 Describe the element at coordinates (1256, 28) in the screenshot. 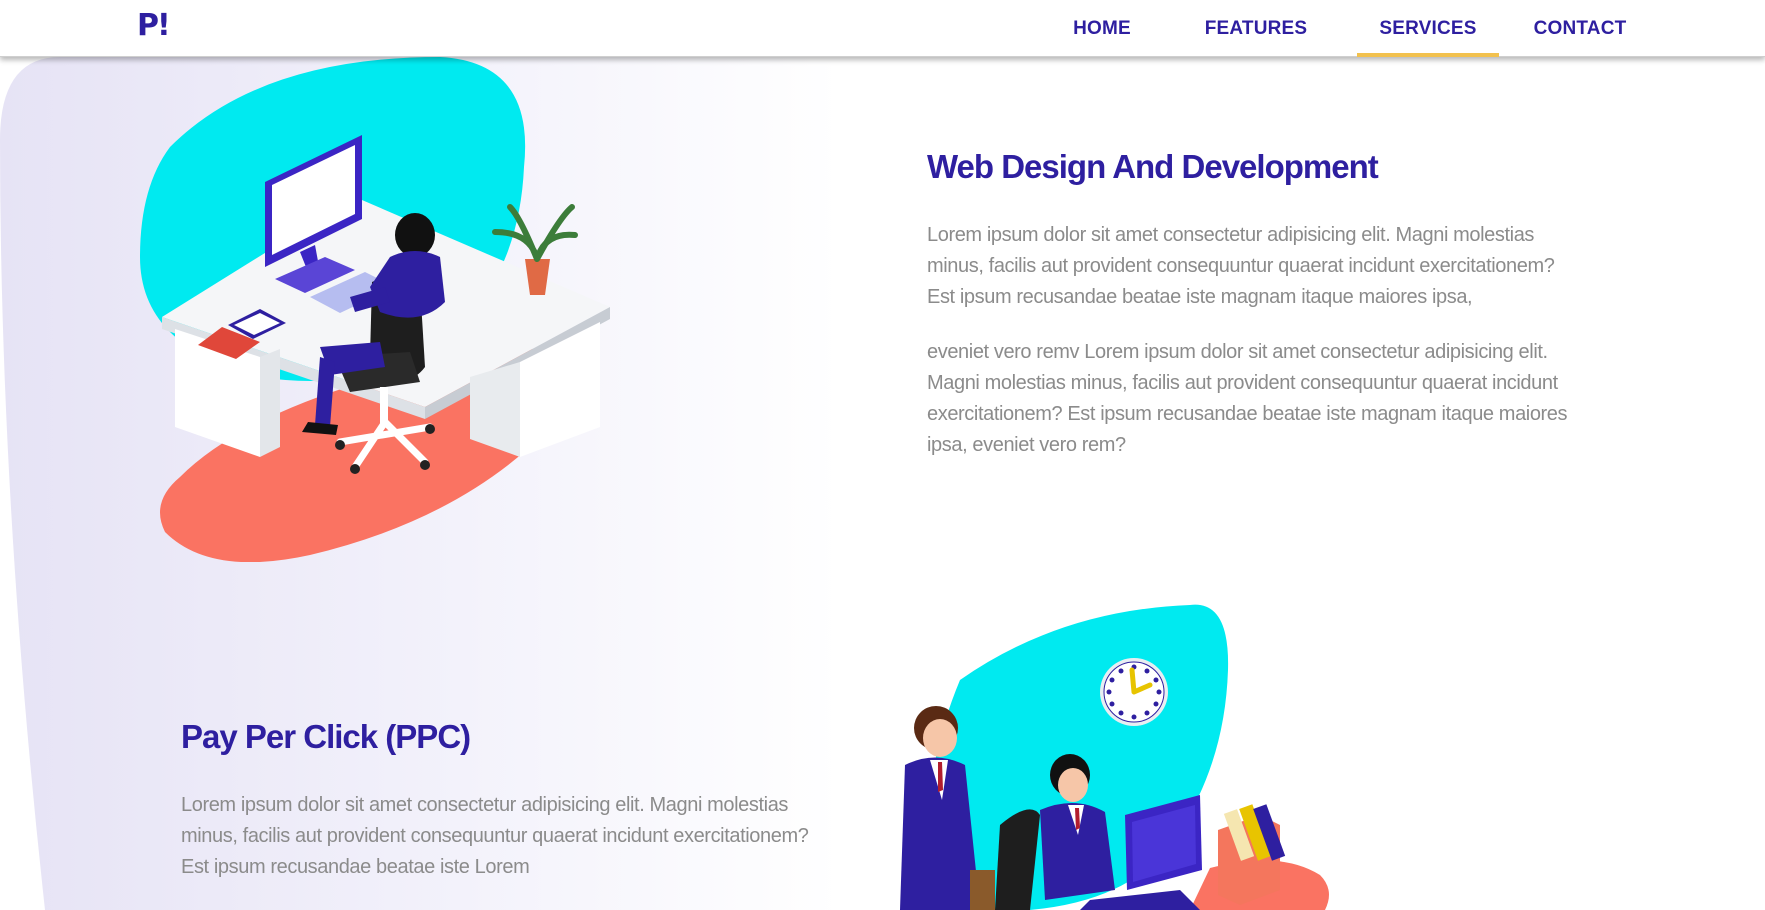

I see `nav-features: FEATURES` at that location.